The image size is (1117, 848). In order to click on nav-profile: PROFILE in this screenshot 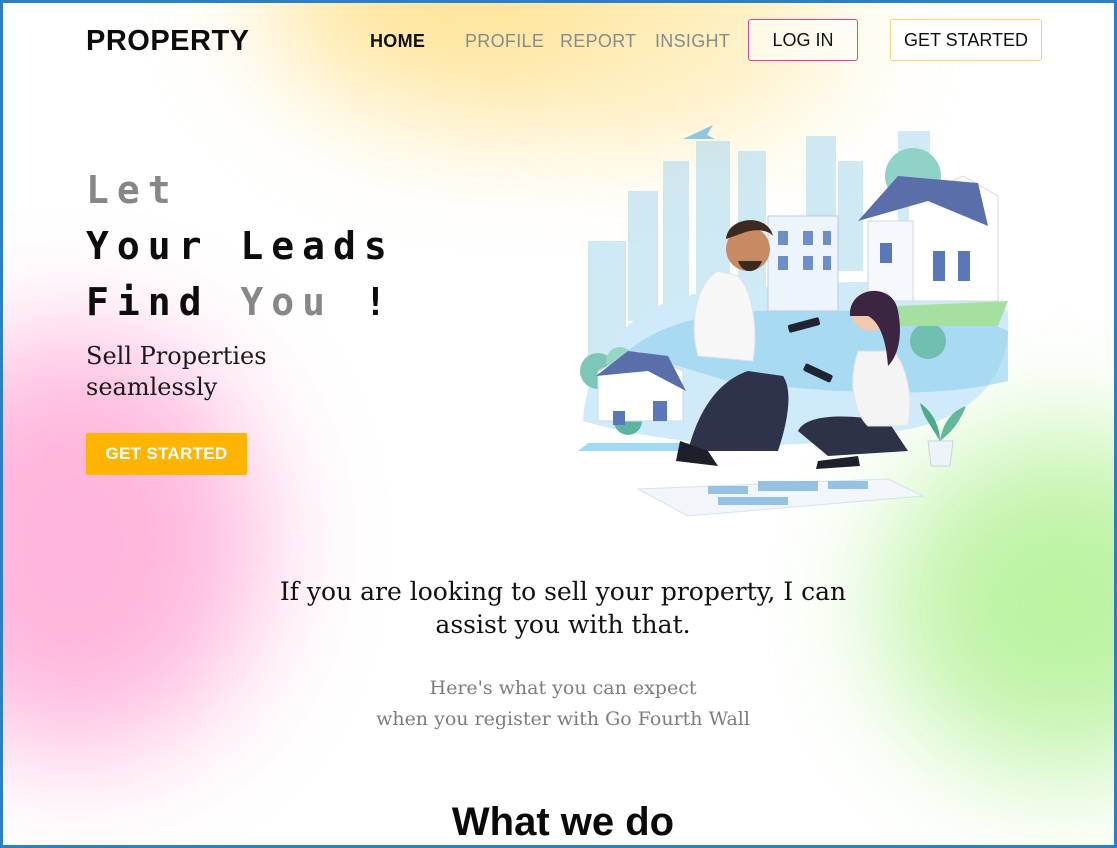, I will do `click(504, 41)`.